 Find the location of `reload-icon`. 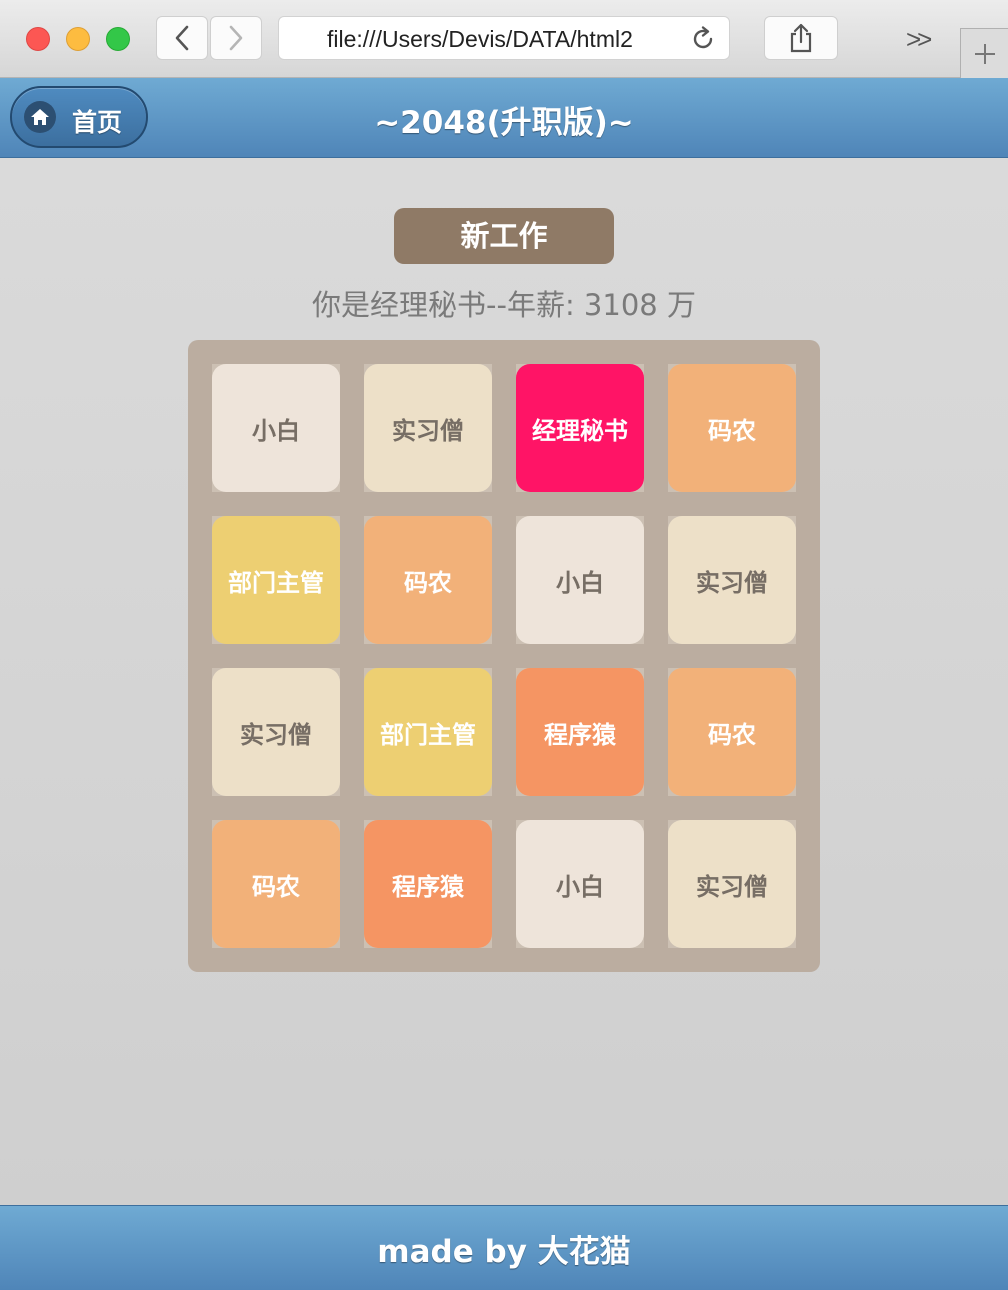

reload-icon is located at coordinates (703, 39).